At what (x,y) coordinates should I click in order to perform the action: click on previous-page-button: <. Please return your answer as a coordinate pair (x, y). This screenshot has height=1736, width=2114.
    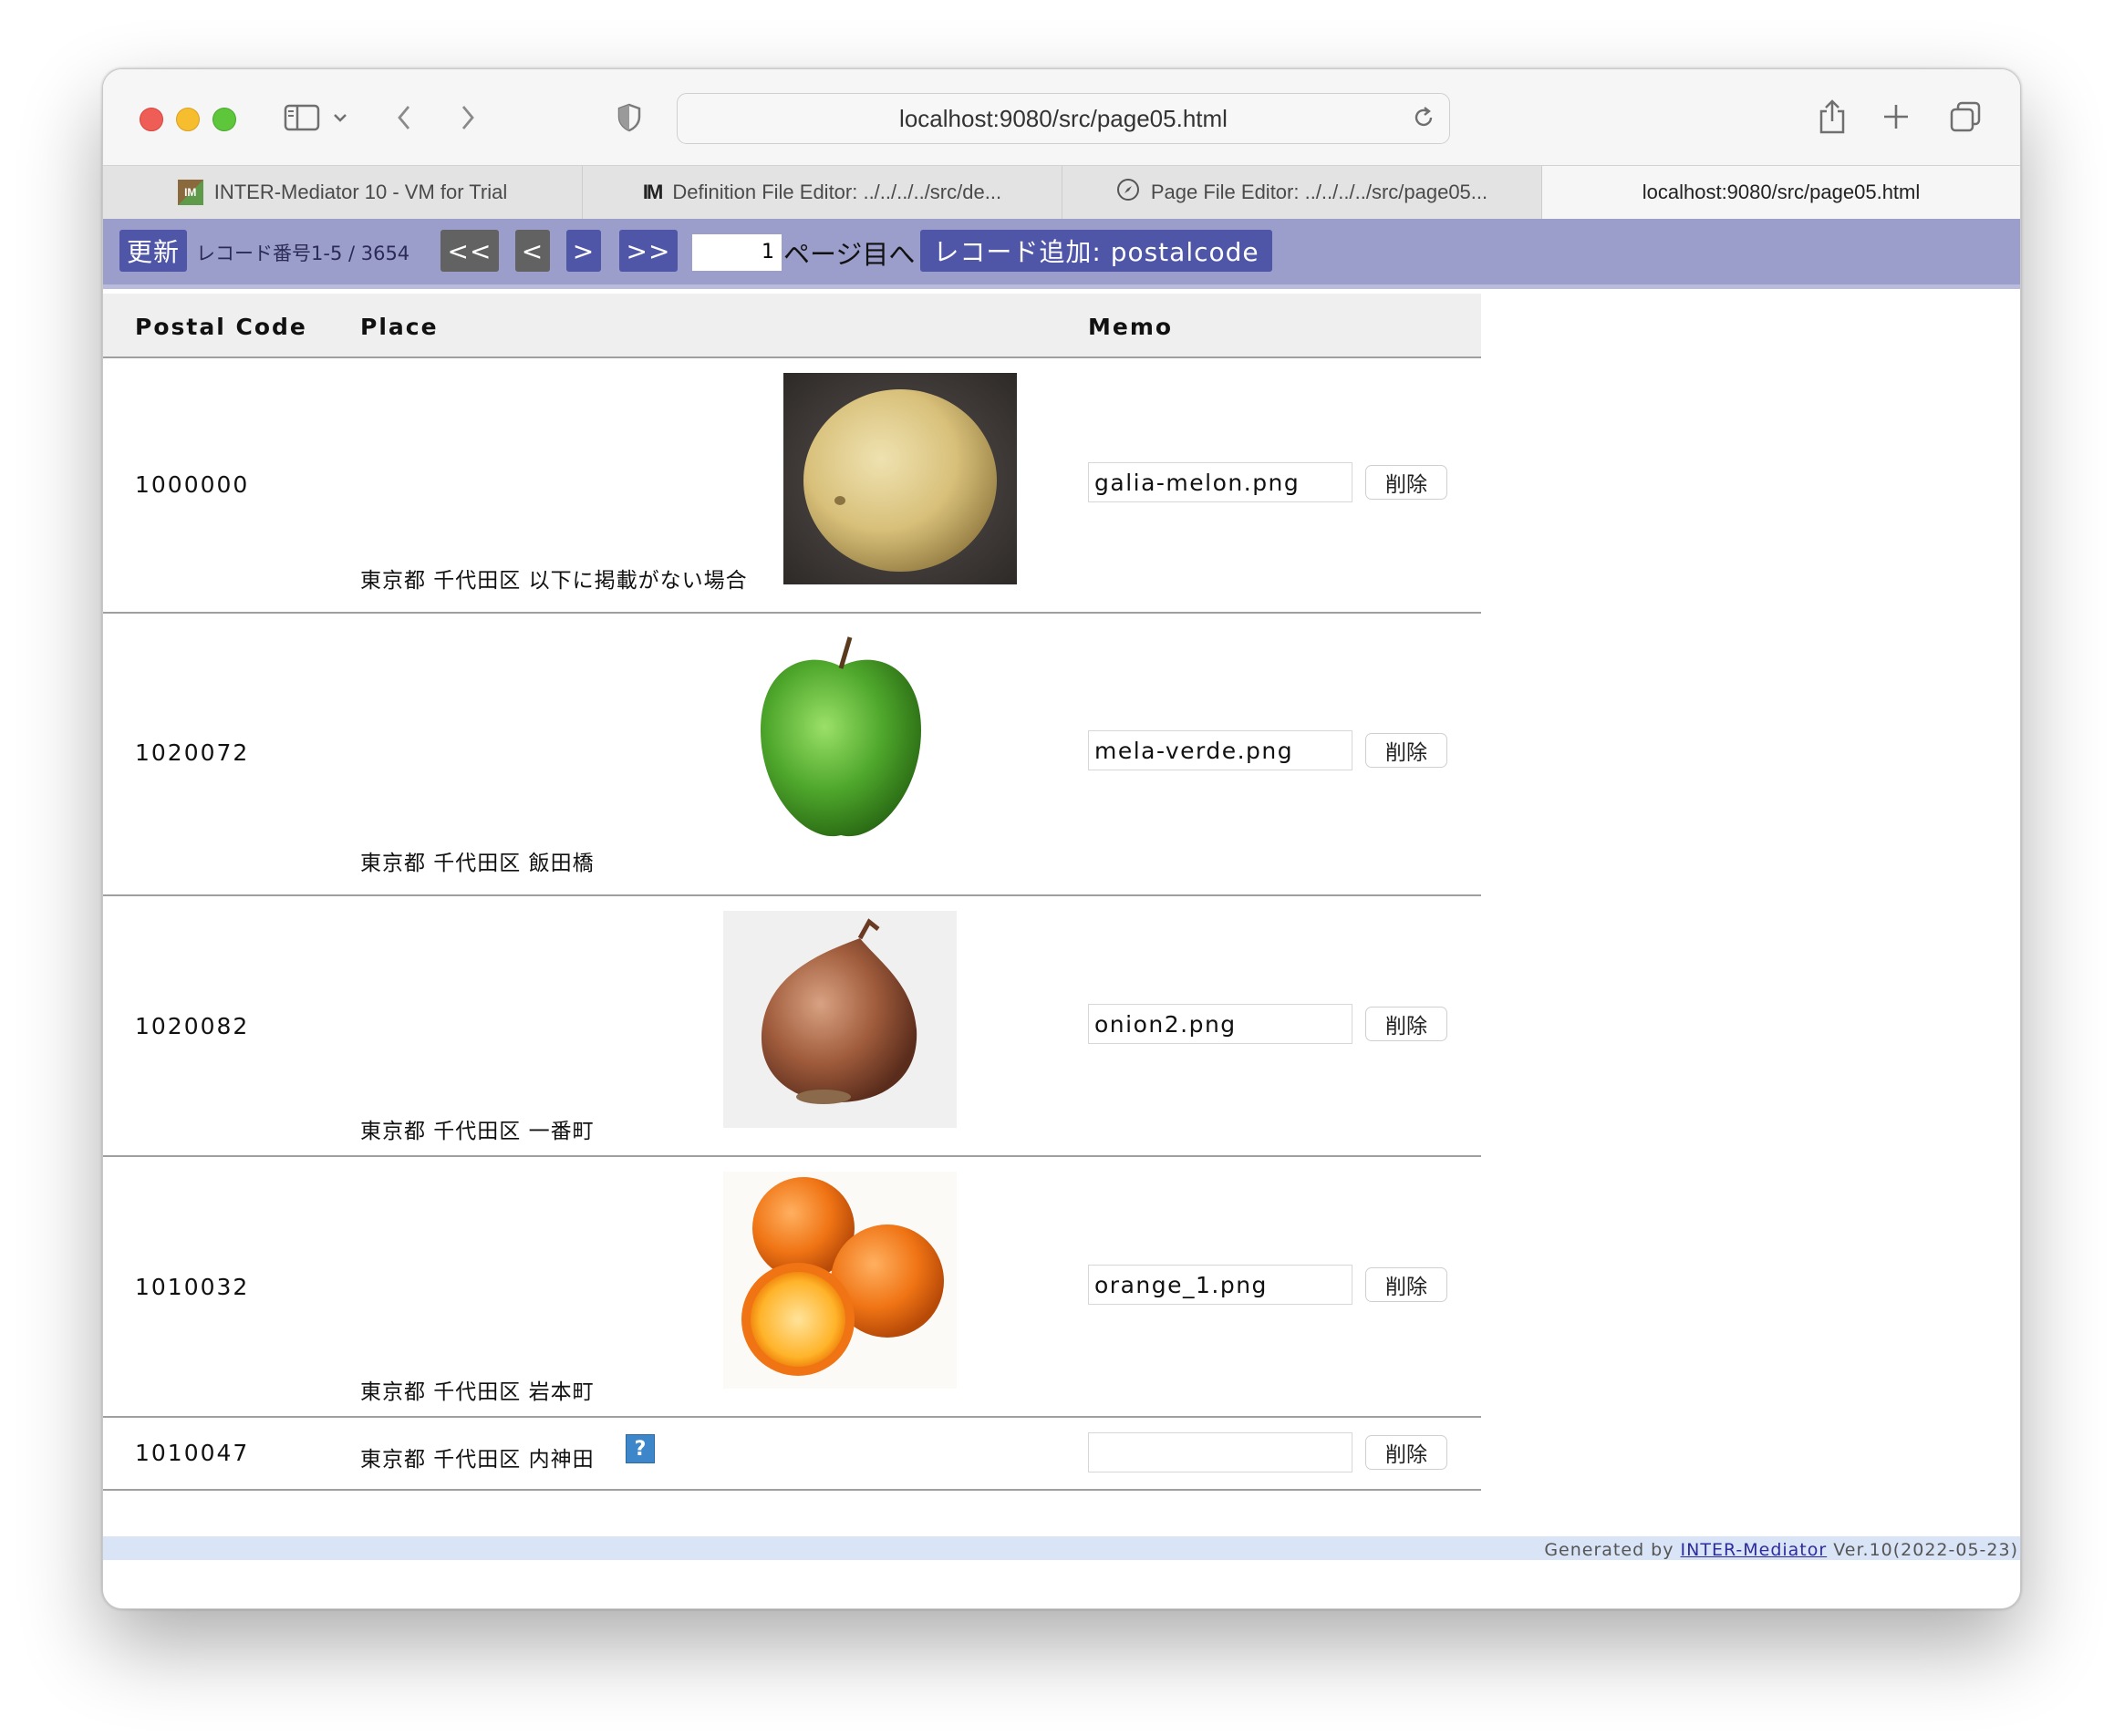
    Looking at the image, I should click on (532, 251).